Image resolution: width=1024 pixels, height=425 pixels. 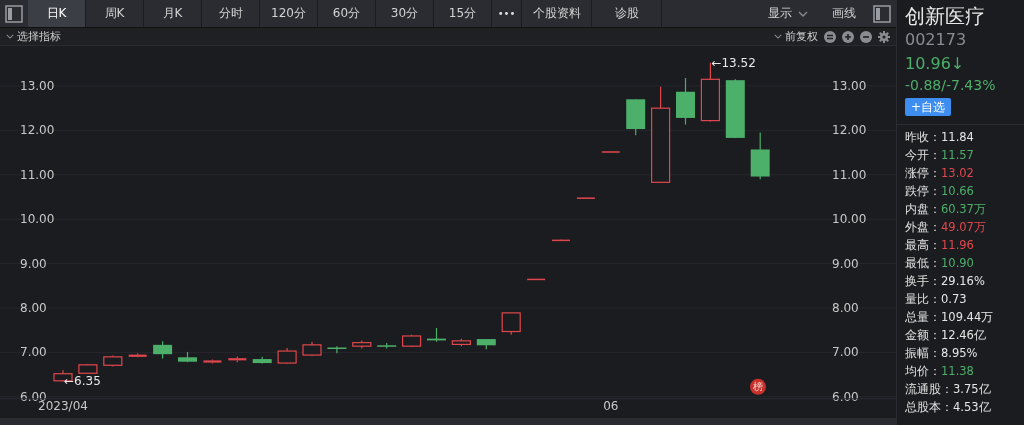 What do you see at coordinates (923, 137) in the screenshot?
I see `stat-label: 昨收：` at bounding box center [923, 137].